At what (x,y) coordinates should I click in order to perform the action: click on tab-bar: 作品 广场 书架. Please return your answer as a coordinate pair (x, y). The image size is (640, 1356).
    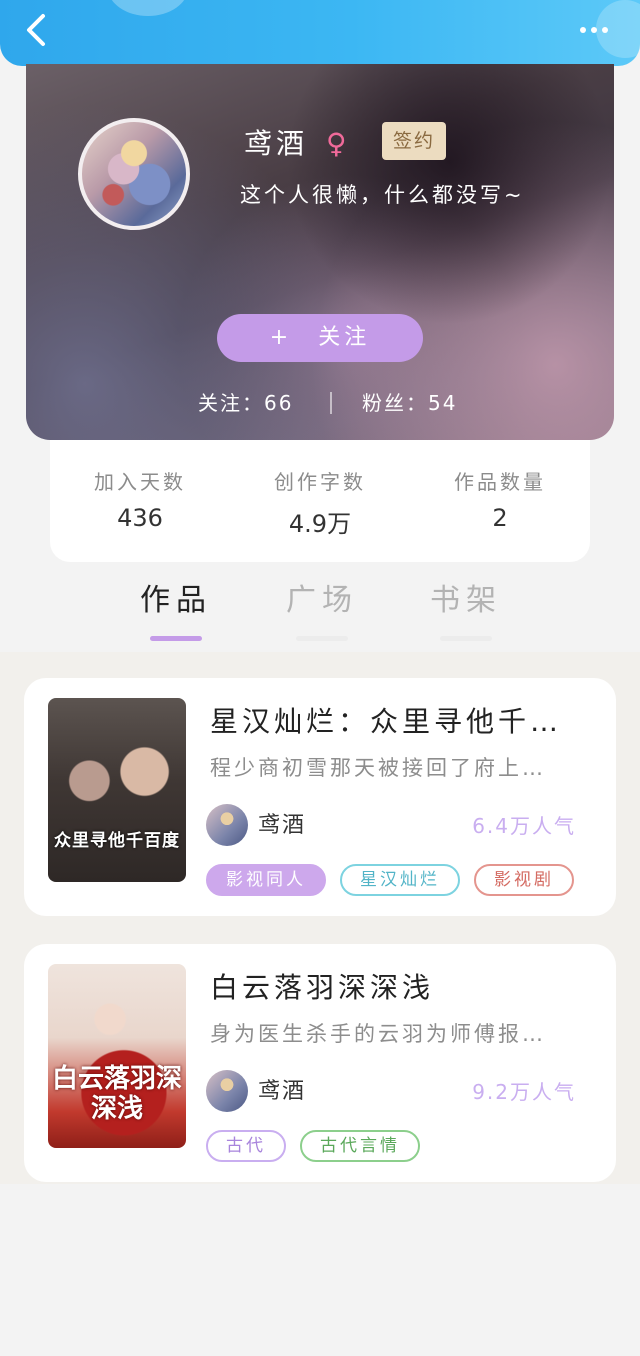
    Looking at the image, I should click on (320, 612).